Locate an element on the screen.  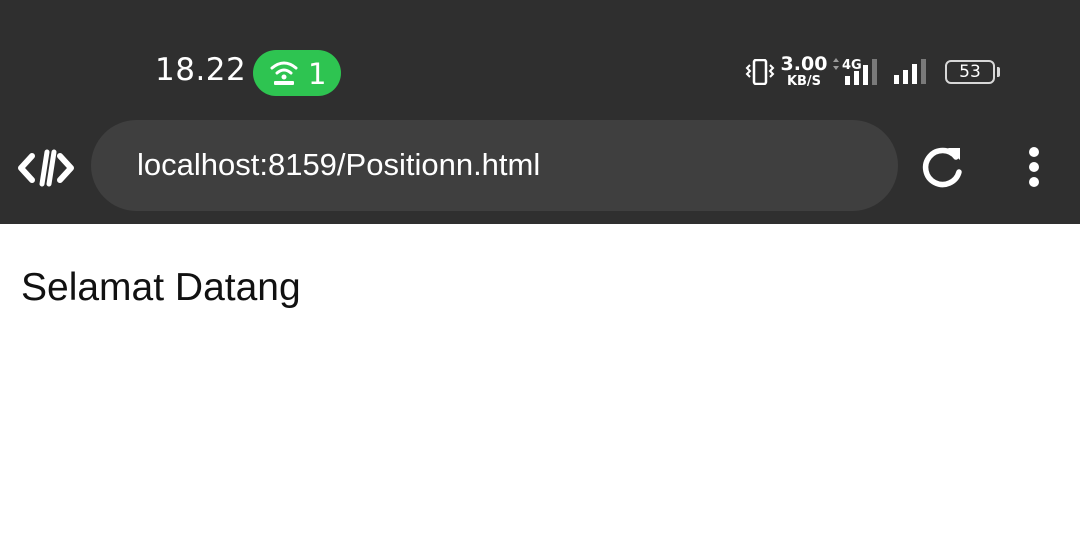
code-logo-icon is located at coordinates (46, 168).